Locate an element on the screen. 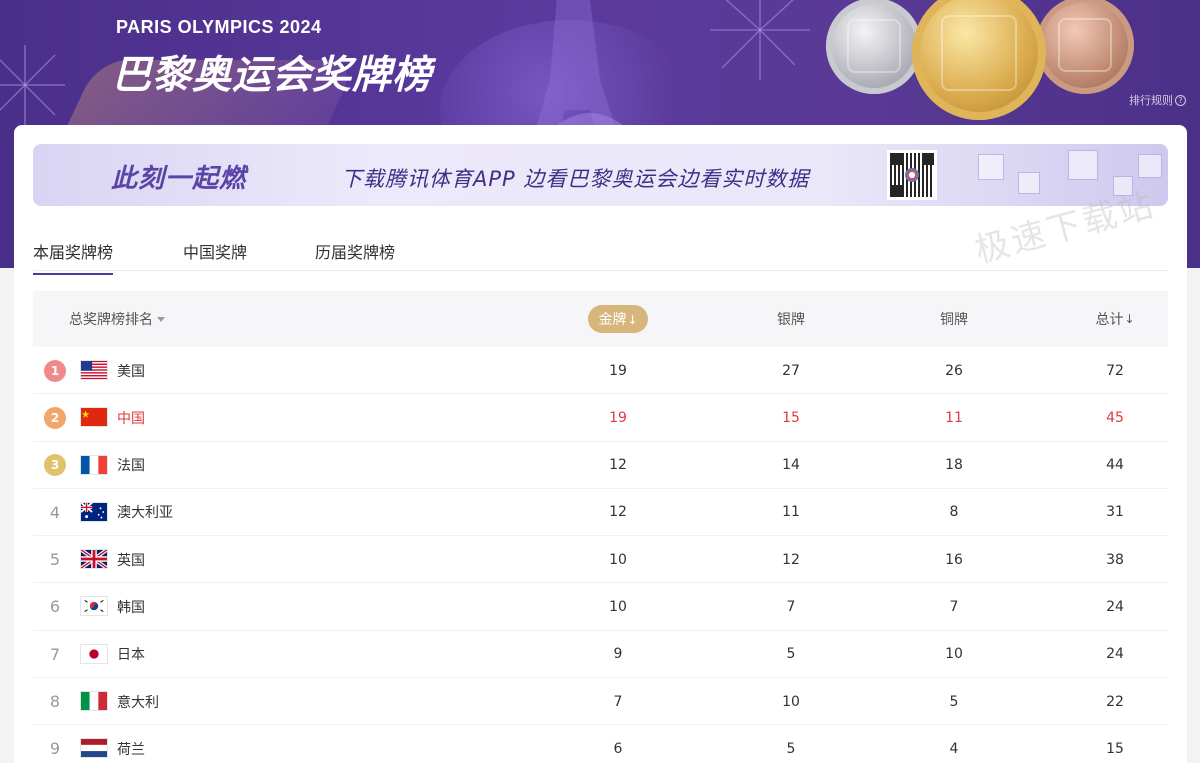  table-row: 2 中国 19 15 11 45 is located at coordinates (600, 418).